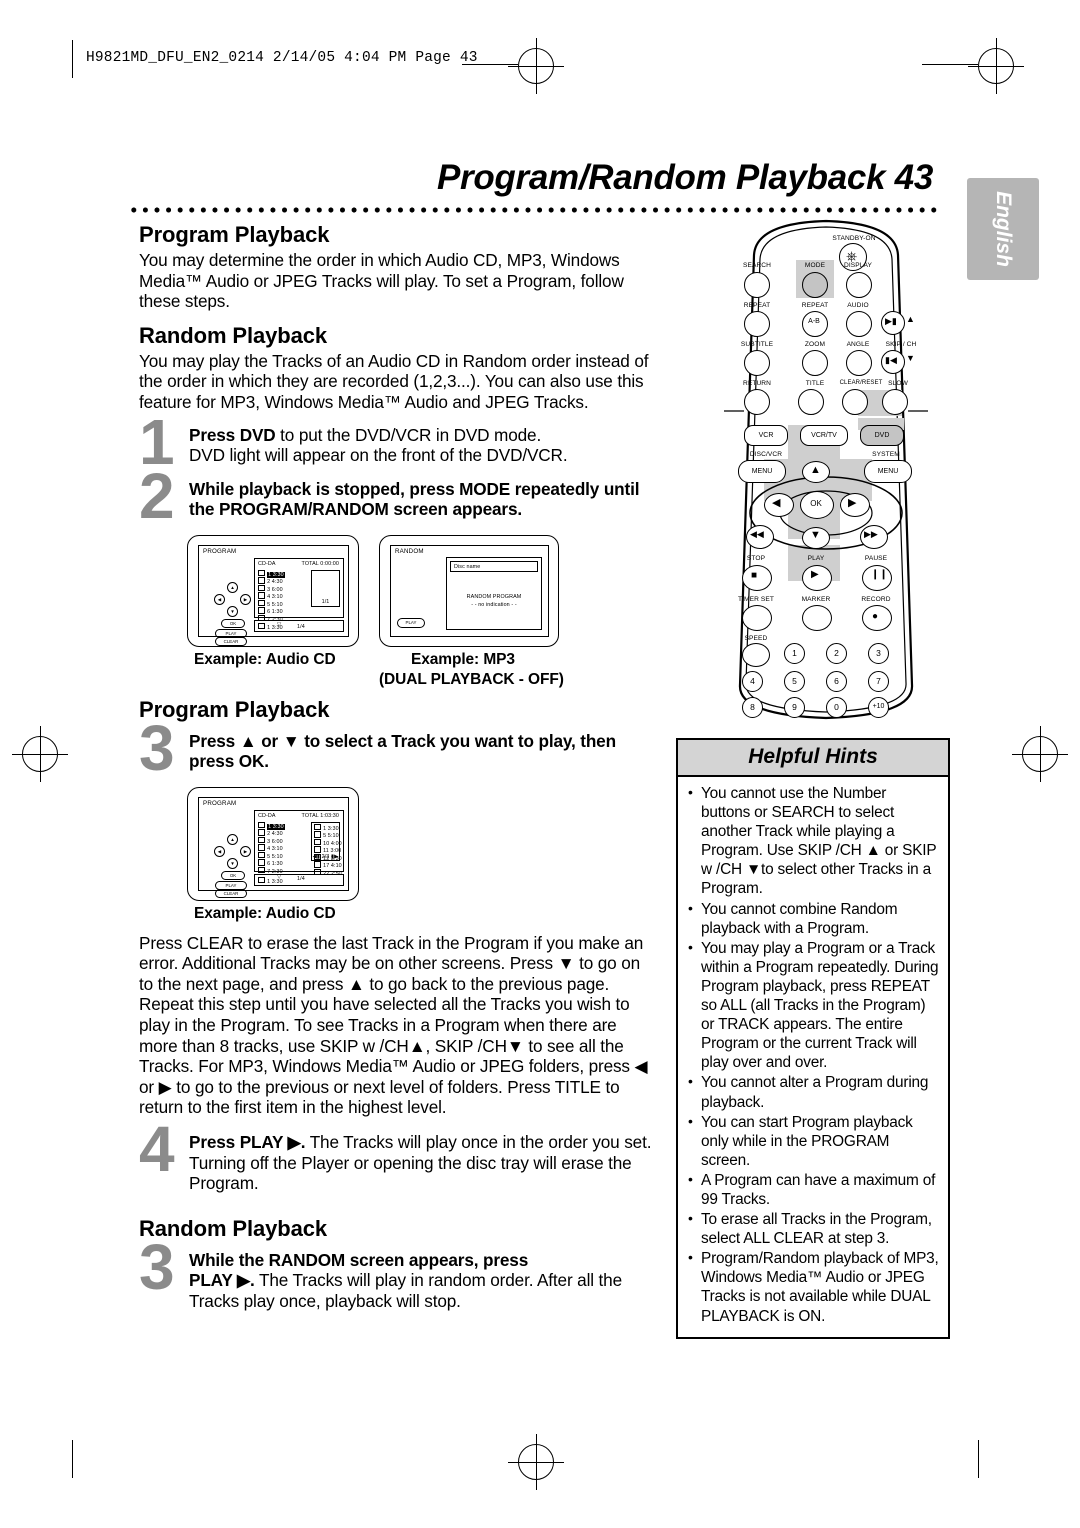 Image resolution: width=1080 pixels, height=1528 pixels. What do you see at coordinates (233, 623) in the screenshot?
I see `ok-key: OK` at bounding box center [233, 623].